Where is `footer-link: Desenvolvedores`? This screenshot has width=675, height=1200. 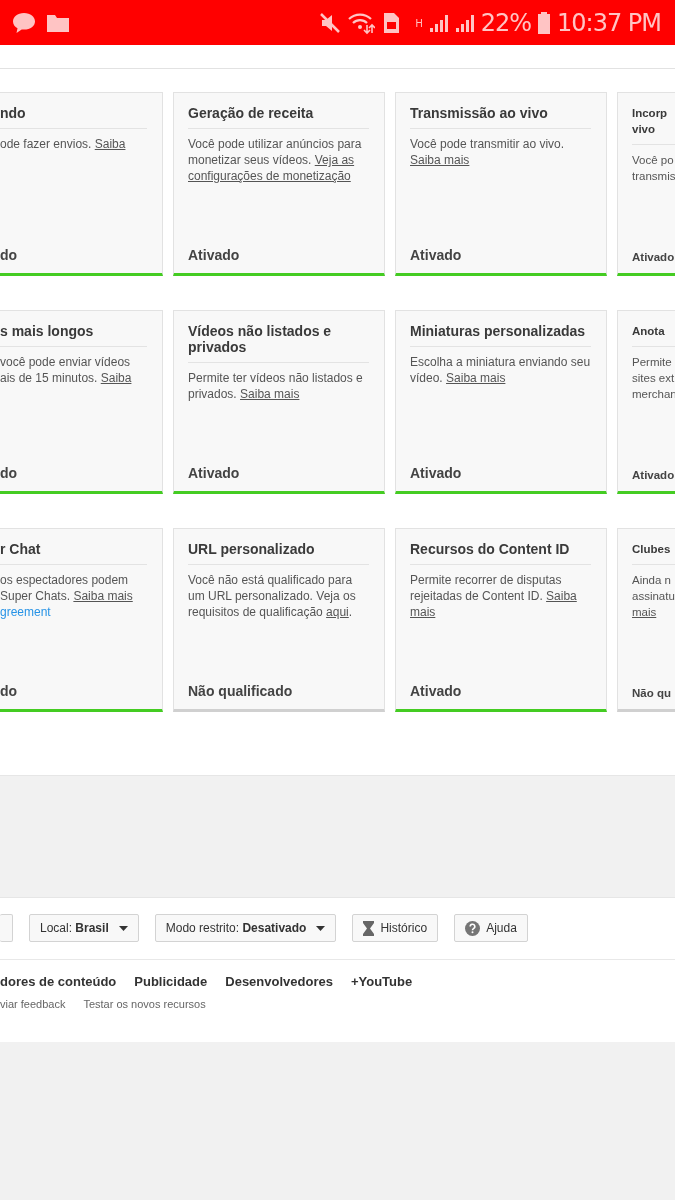
footer-link: Desenvolvedores is located at coordinates (279, 981).